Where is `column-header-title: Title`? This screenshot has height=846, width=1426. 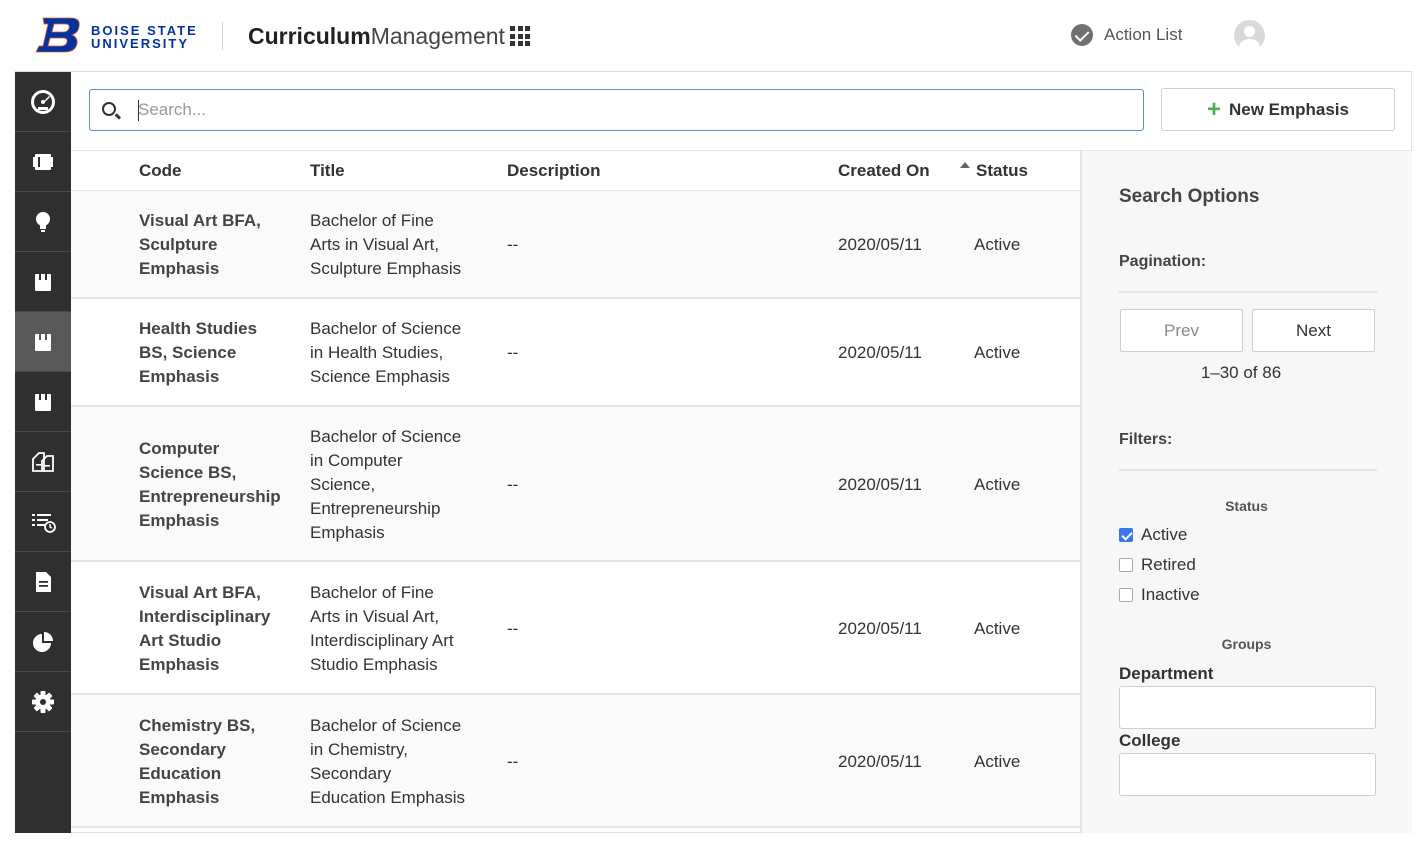
column-header-title: Title is located at coordinates (327, 171).